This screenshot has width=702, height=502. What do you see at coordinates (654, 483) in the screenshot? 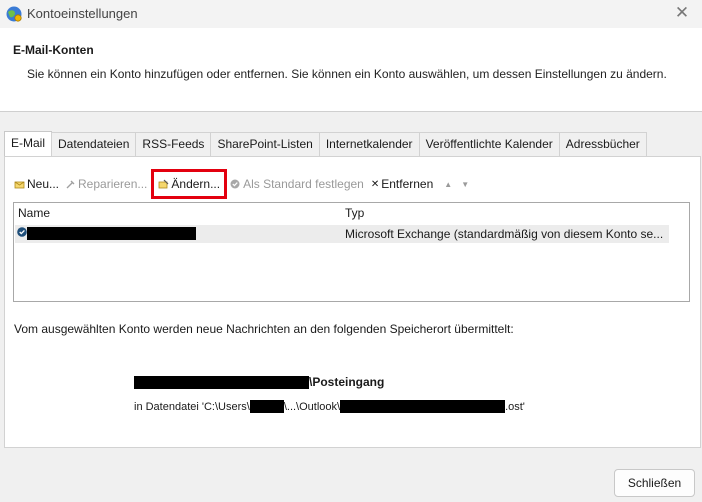
I see `close-button: Schließen` at bounding box center [654, 483].